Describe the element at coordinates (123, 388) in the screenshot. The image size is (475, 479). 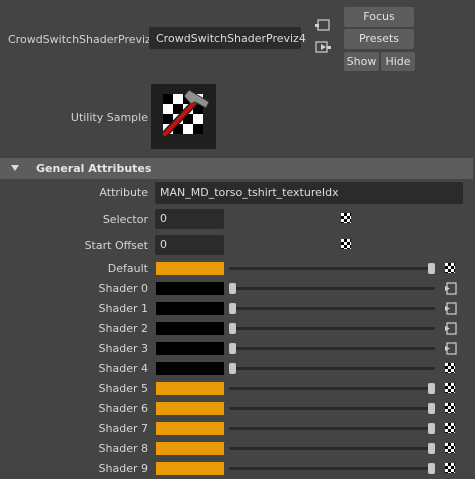
I see `shader-label: Shader 5` at that location.